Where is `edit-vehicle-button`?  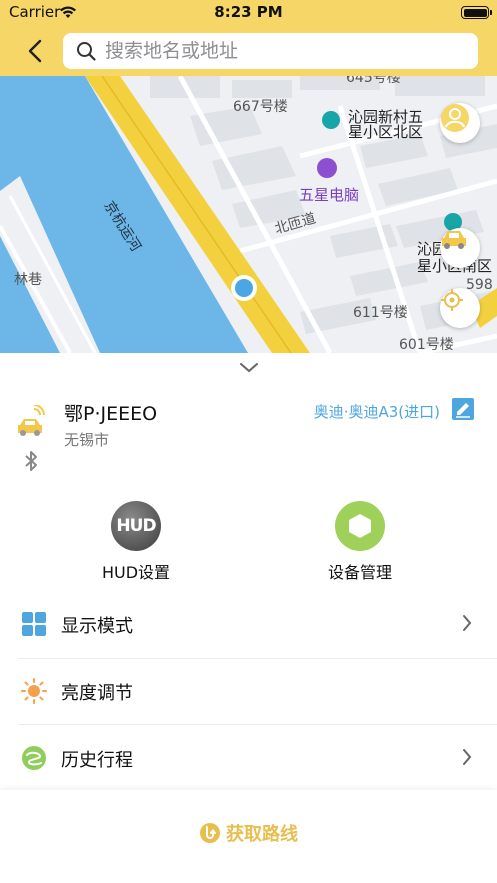 edit-vehicle-button is located at coordinates (463, 409).